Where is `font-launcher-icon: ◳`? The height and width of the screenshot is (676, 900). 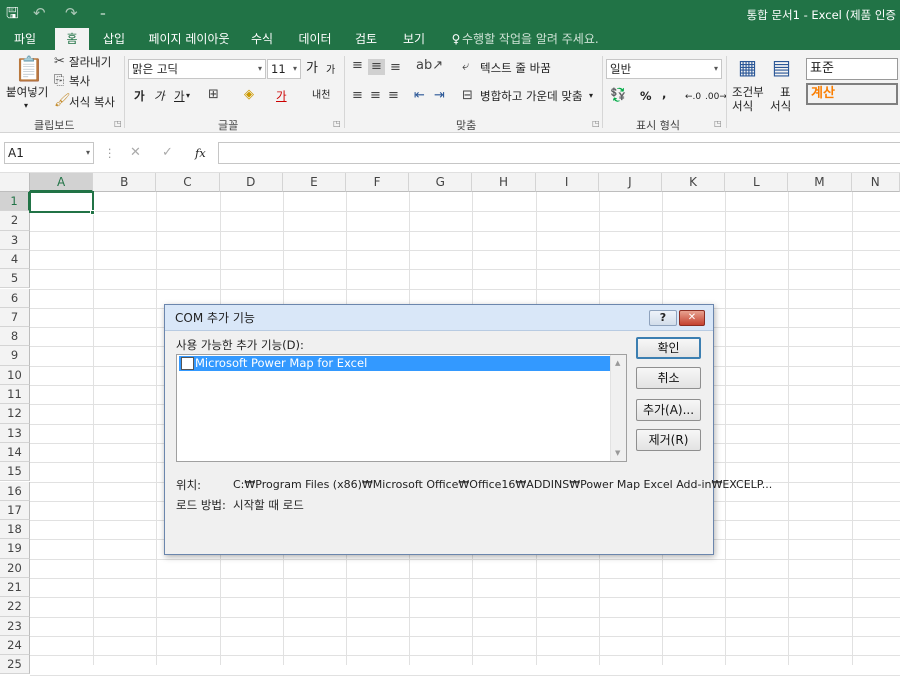 font-launcher-icon: ◳ is located at coordinates (337, 123).